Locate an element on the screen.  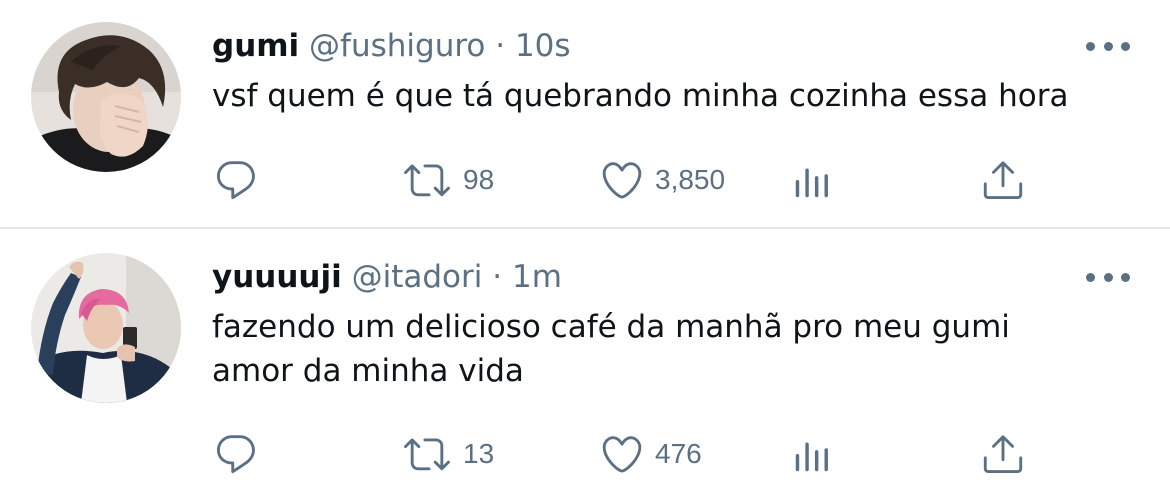
tweet-actions: 13 476 is located at coordinates (585, 454).